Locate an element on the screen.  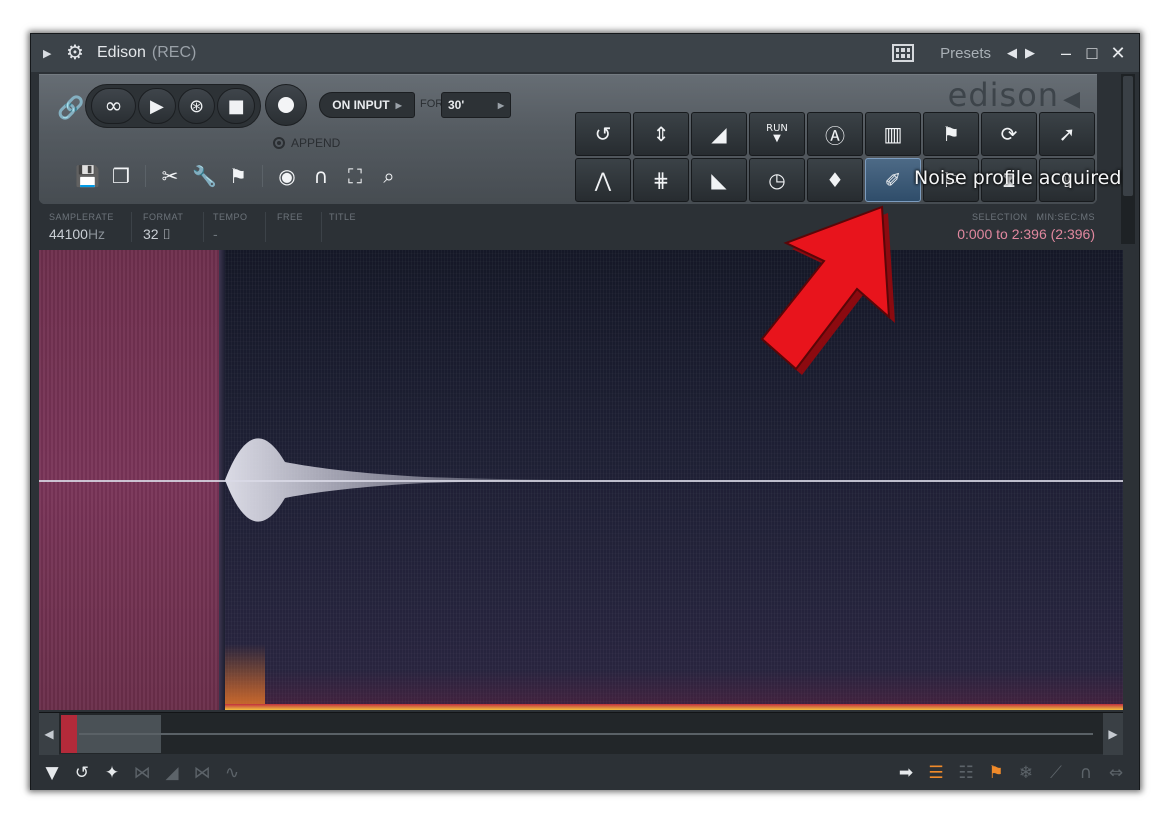
samplerate-field: SAMPLERATE 44100Hz is located at coordinates (81, 227).